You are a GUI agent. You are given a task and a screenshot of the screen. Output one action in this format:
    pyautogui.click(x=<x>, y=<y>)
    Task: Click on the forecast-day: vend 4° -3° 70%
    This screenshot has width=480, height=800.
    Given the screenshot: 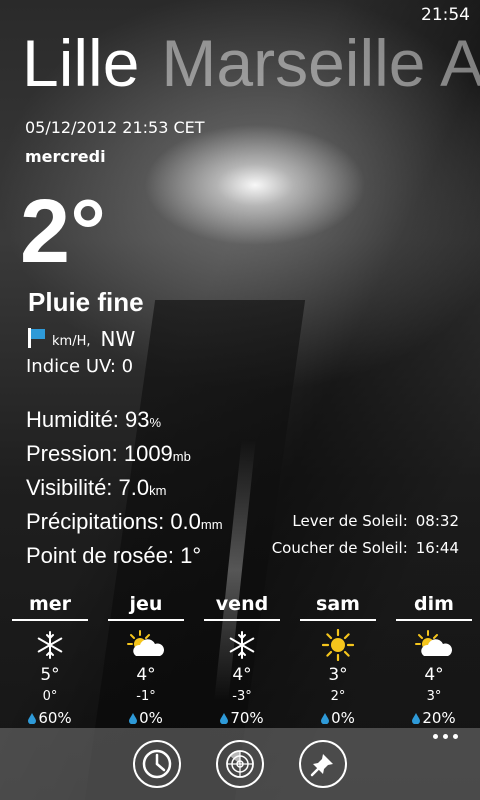 What is the action you would take?
    pyautogui.click(x=242, y=660)
    